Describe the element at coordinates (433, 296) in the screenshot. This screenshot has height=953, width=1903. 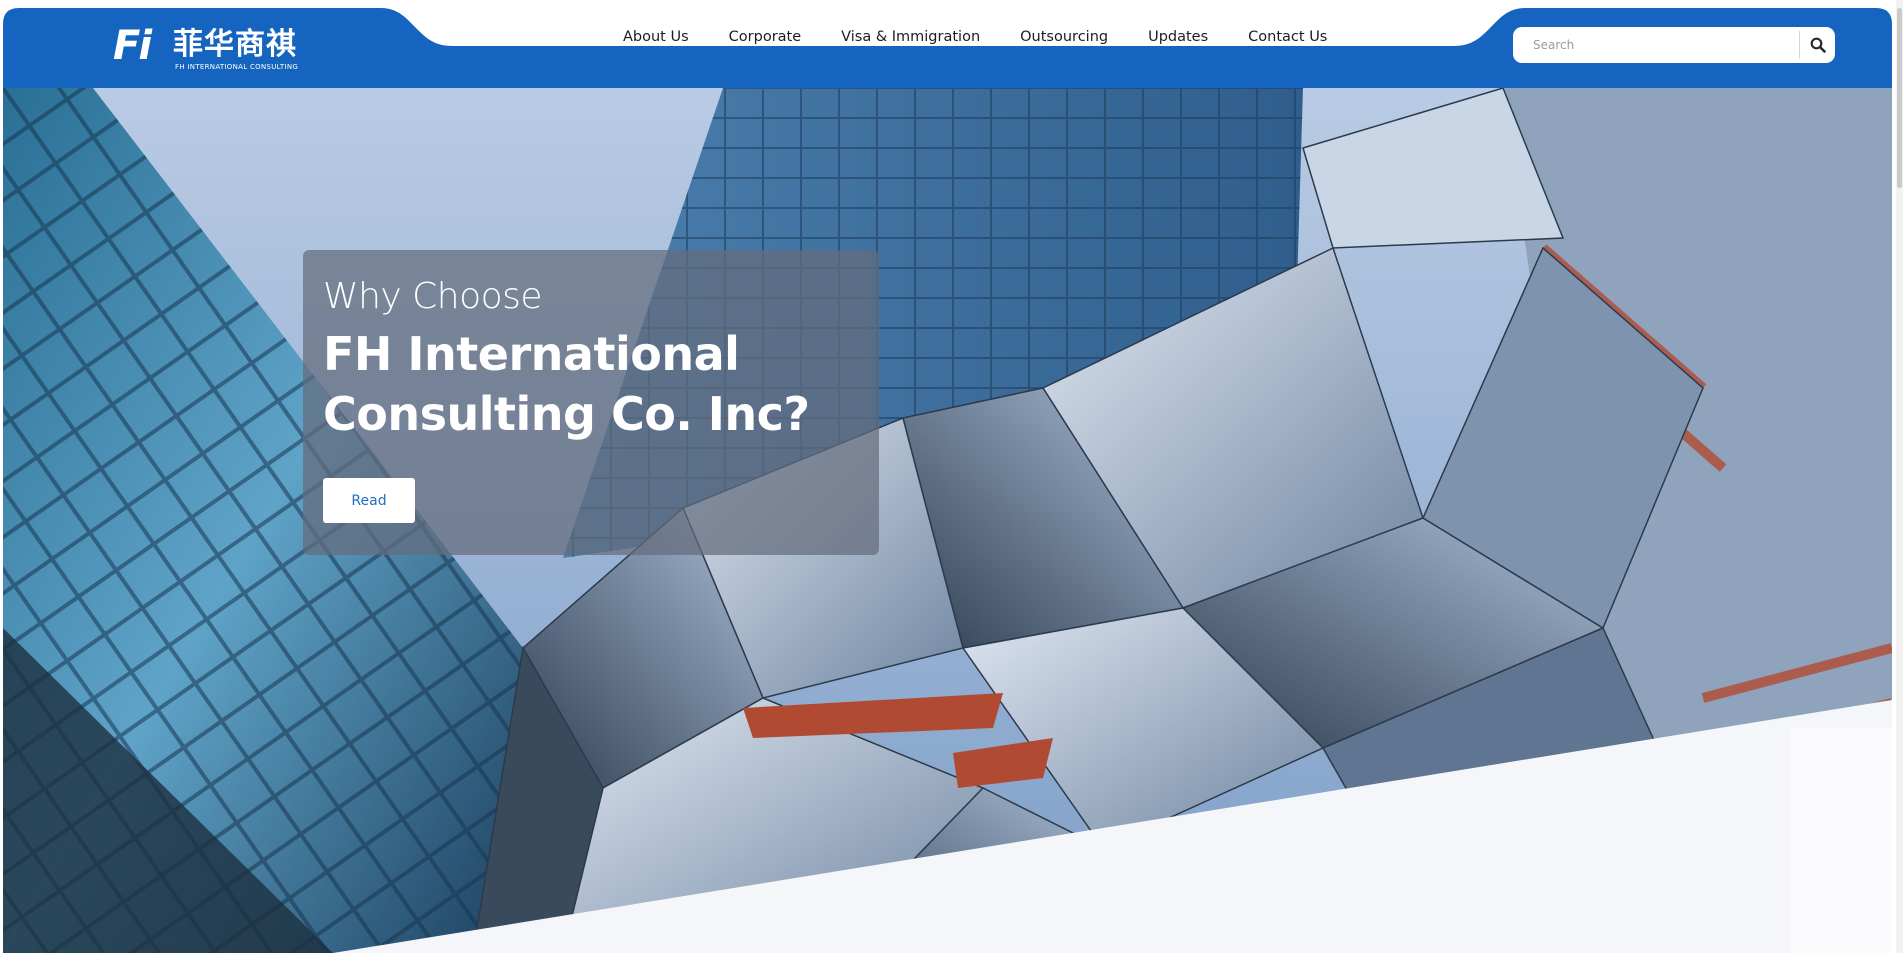
I see `hero-eyebrow: Why Choose` at that location.